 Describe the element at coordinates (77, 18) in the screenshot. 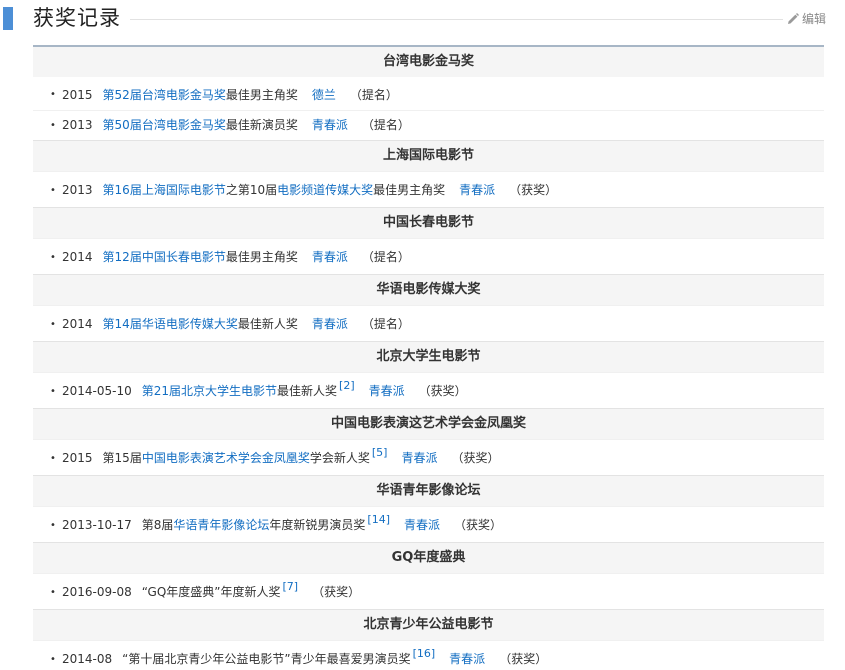

I see `section-title: 获奖记录` at that location.